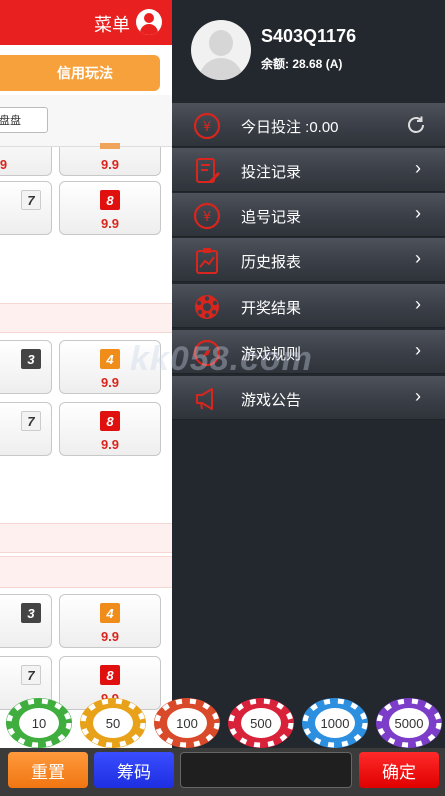 The width and height of the screenshot is (445, 796). What do you see at coordinates (110, 146) in the screenshot?
I see `ball-number-fragment` at bounding box center [110, 146].